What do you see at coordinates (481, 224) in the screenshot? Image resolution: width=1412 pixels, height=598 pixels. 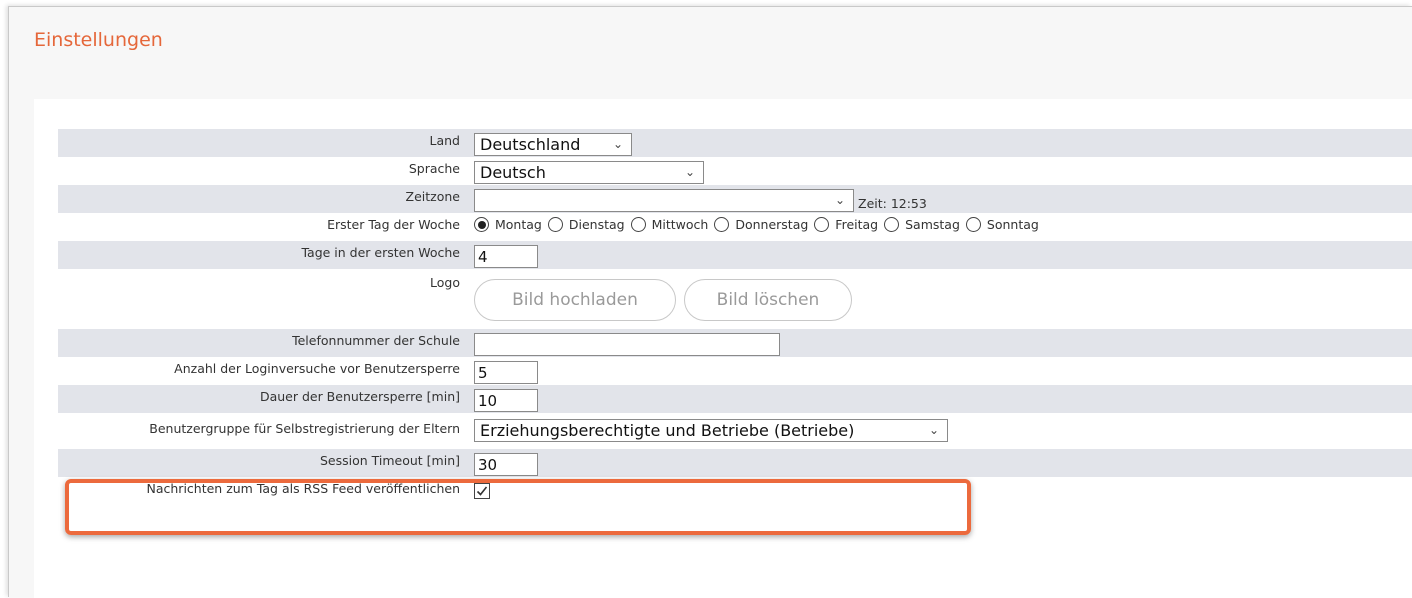 I see `radio-checked-icon` at bounding box center [481, 224].